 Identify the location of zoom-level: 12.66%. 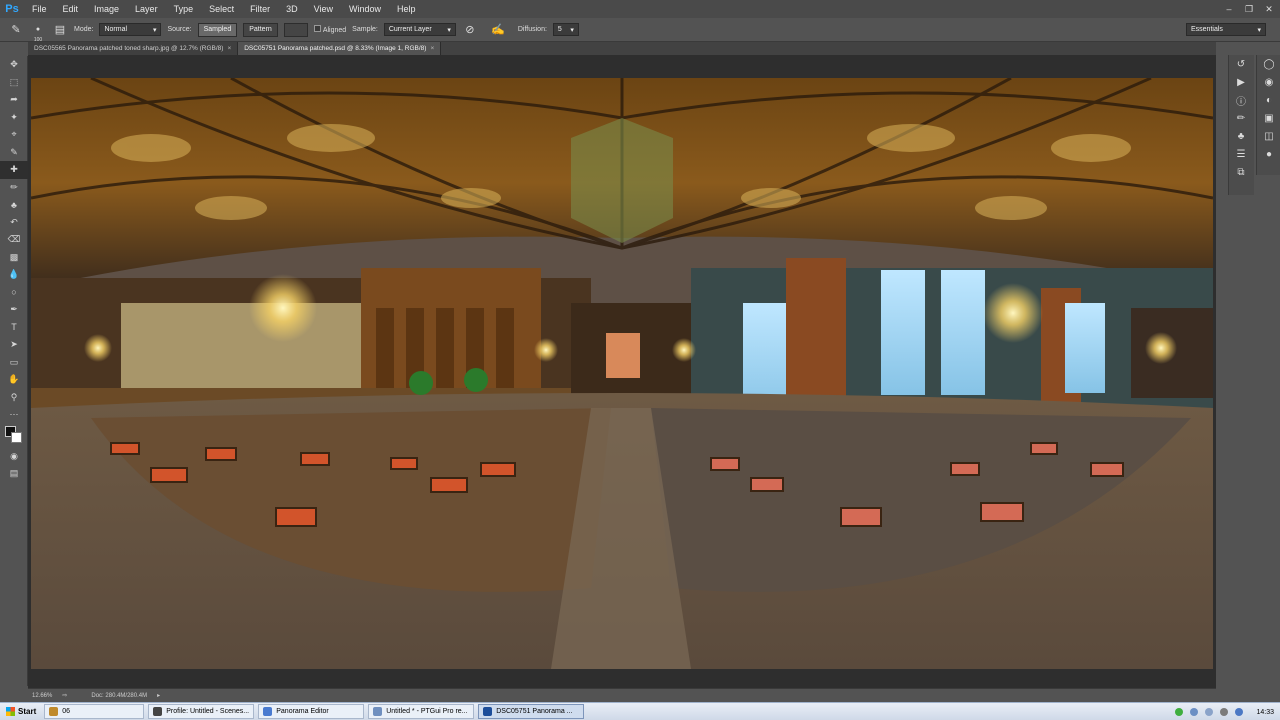
(42, 696).